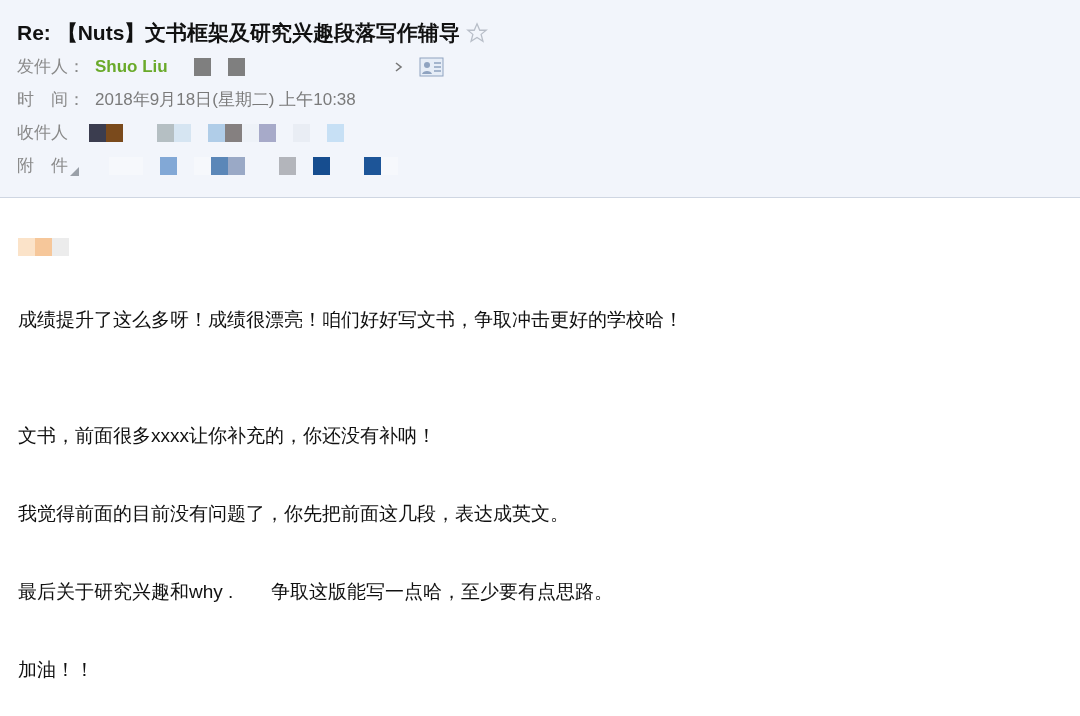 This screenshot has width=1080, height=716. I want to click on sender-name: Shuo Liu, so click(131, 67).